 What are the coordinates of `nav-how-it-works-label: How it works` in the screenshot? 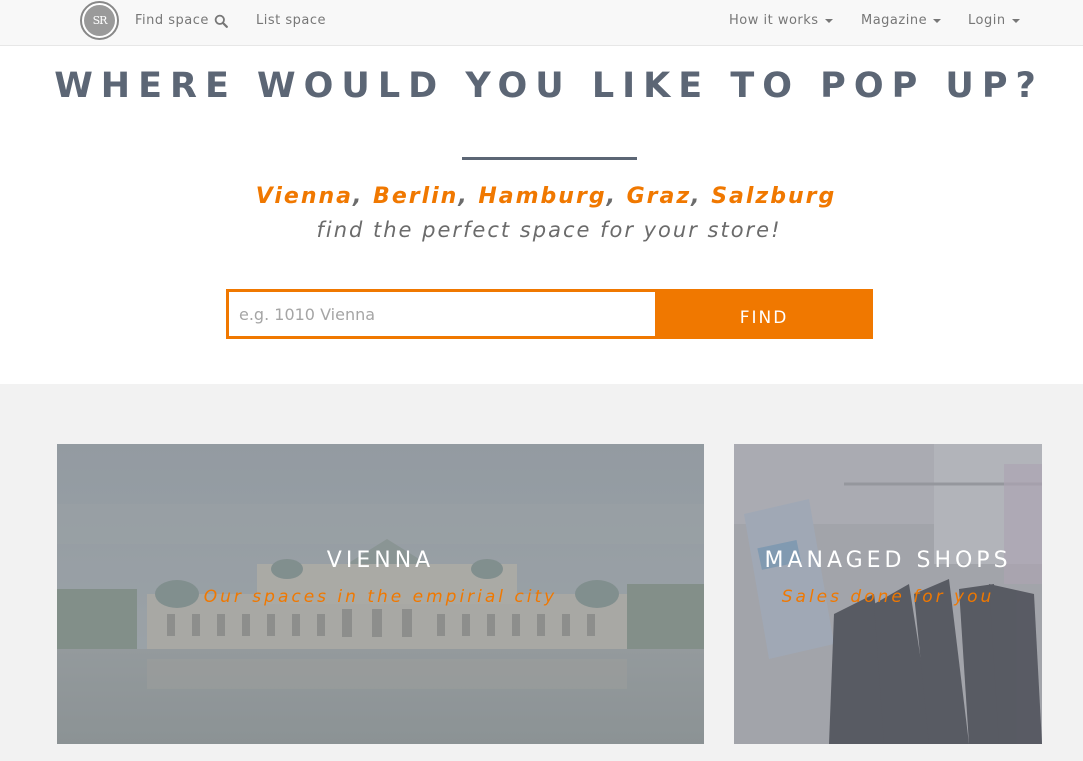 It's located at (774, 20).